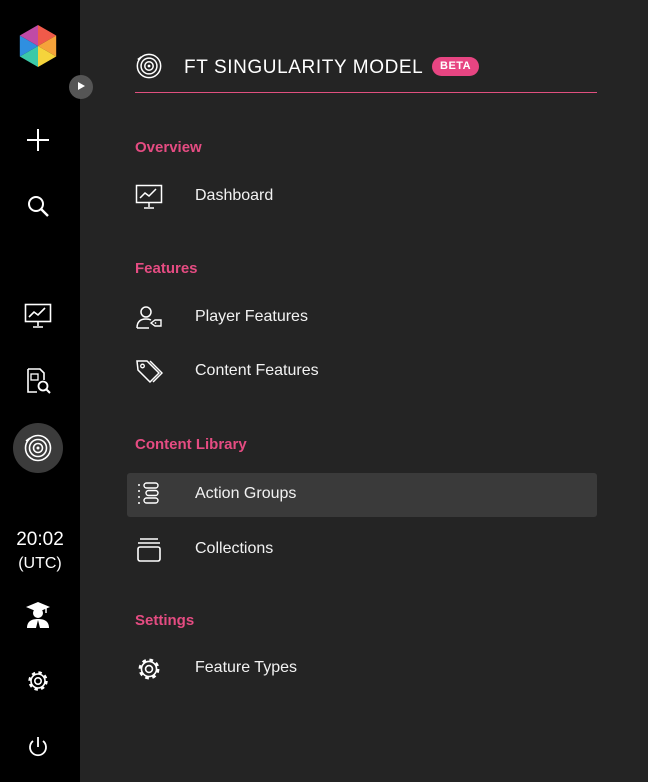  Describe the element at coordinates (149, 495) in the screenshot. I see `list-group-icon` at that location.